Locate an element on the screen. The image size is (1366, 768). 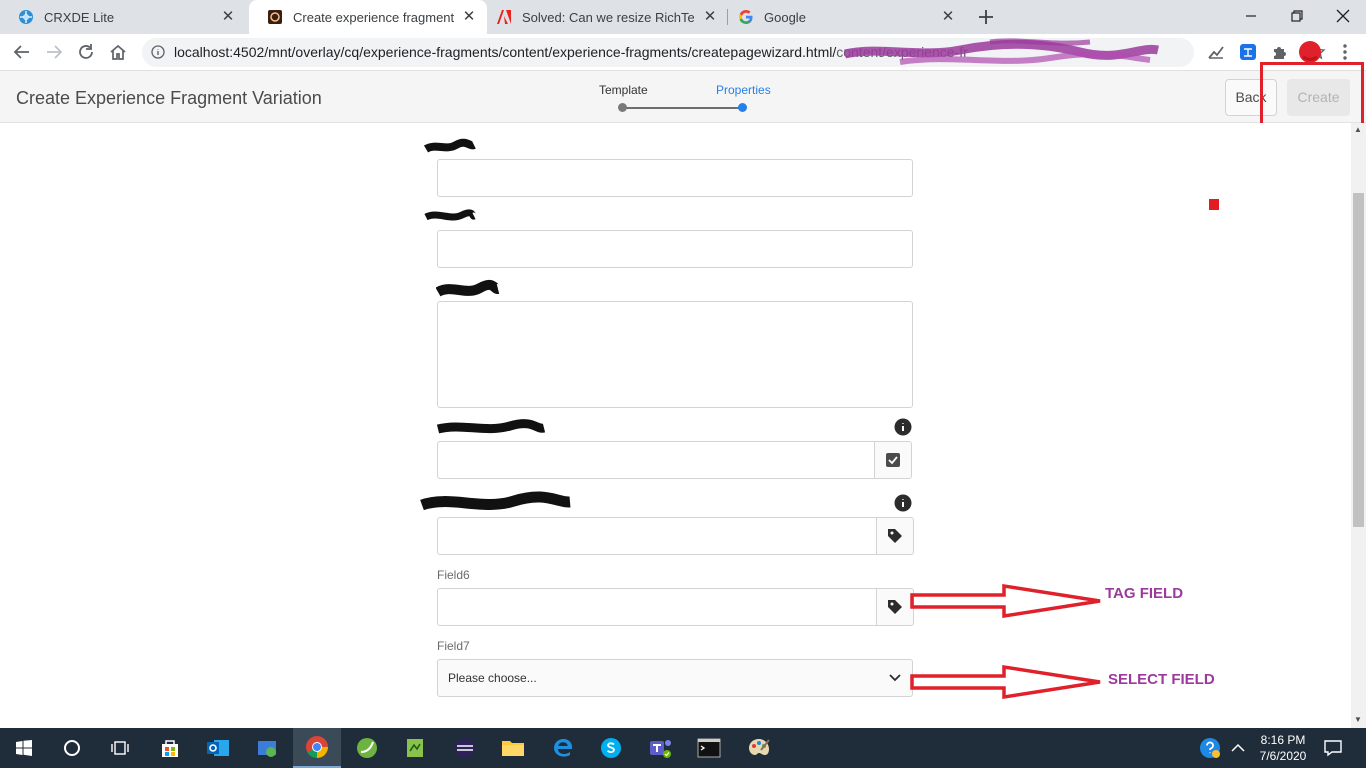
task-view-icon is located at coordinates (120, 748).